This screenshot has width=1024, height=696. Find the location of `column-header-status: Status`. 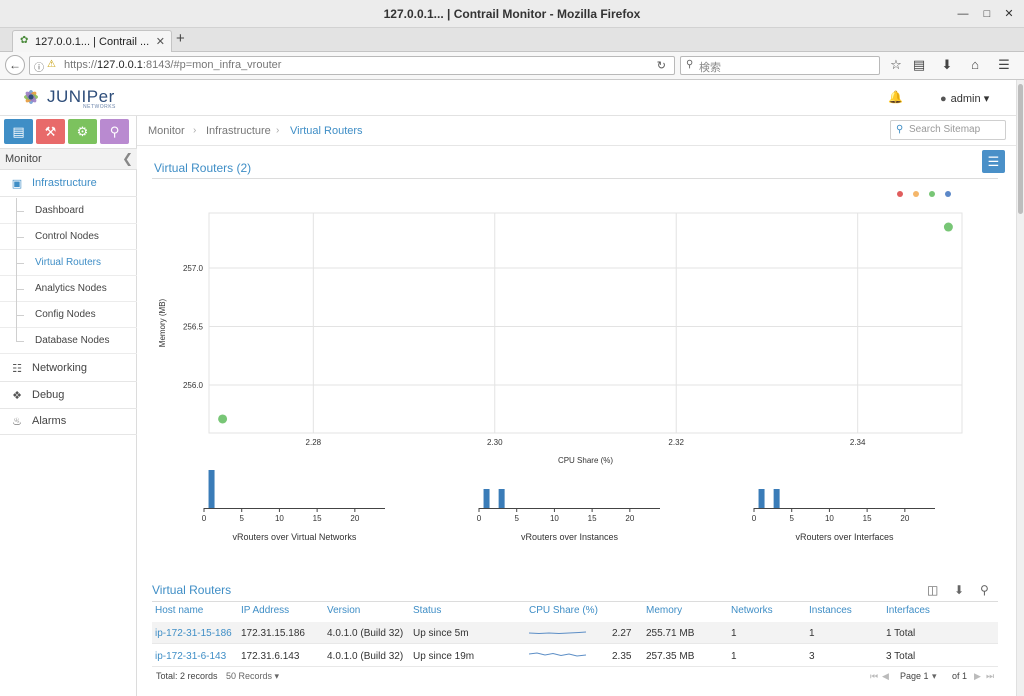

column-header-status: Status is located at coordinates (427, 610).